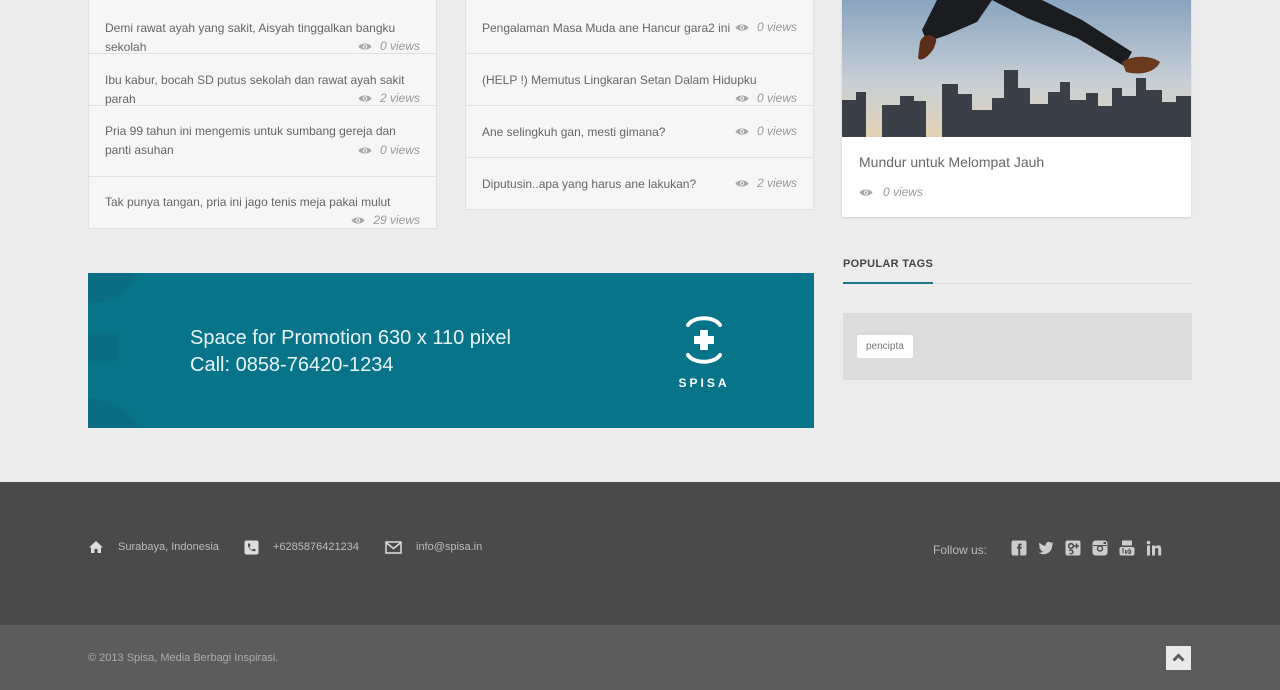  I want to click on youtube-icon, so click(1127, 548).